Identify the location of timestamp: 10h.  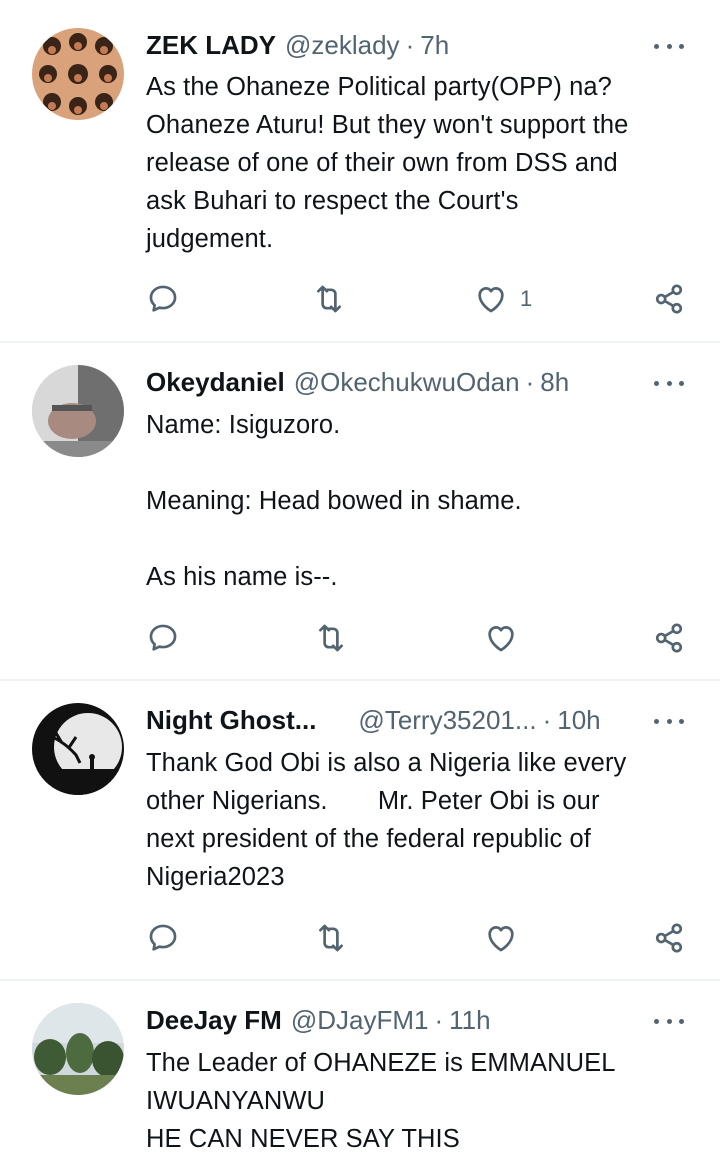
(578, 720).